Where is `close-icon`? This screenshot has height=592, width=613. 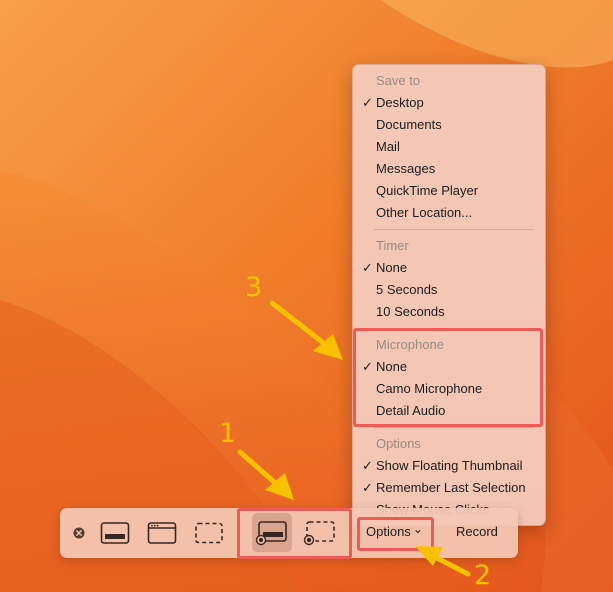
close-icon is located at coordinates (79, 533).